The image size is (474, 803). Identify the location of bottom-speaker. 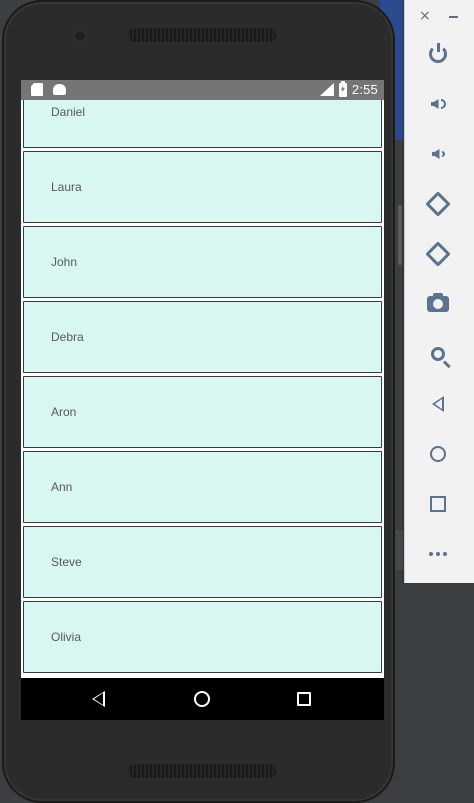
(202, 771).